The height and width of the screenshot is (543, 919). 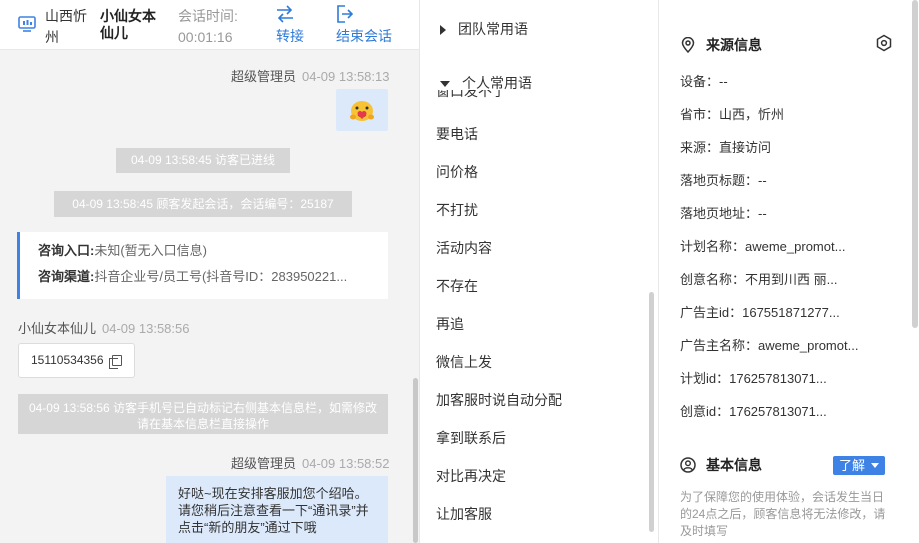 I want to click on end-session-button: 结束会话, so click(x=364, y=25).